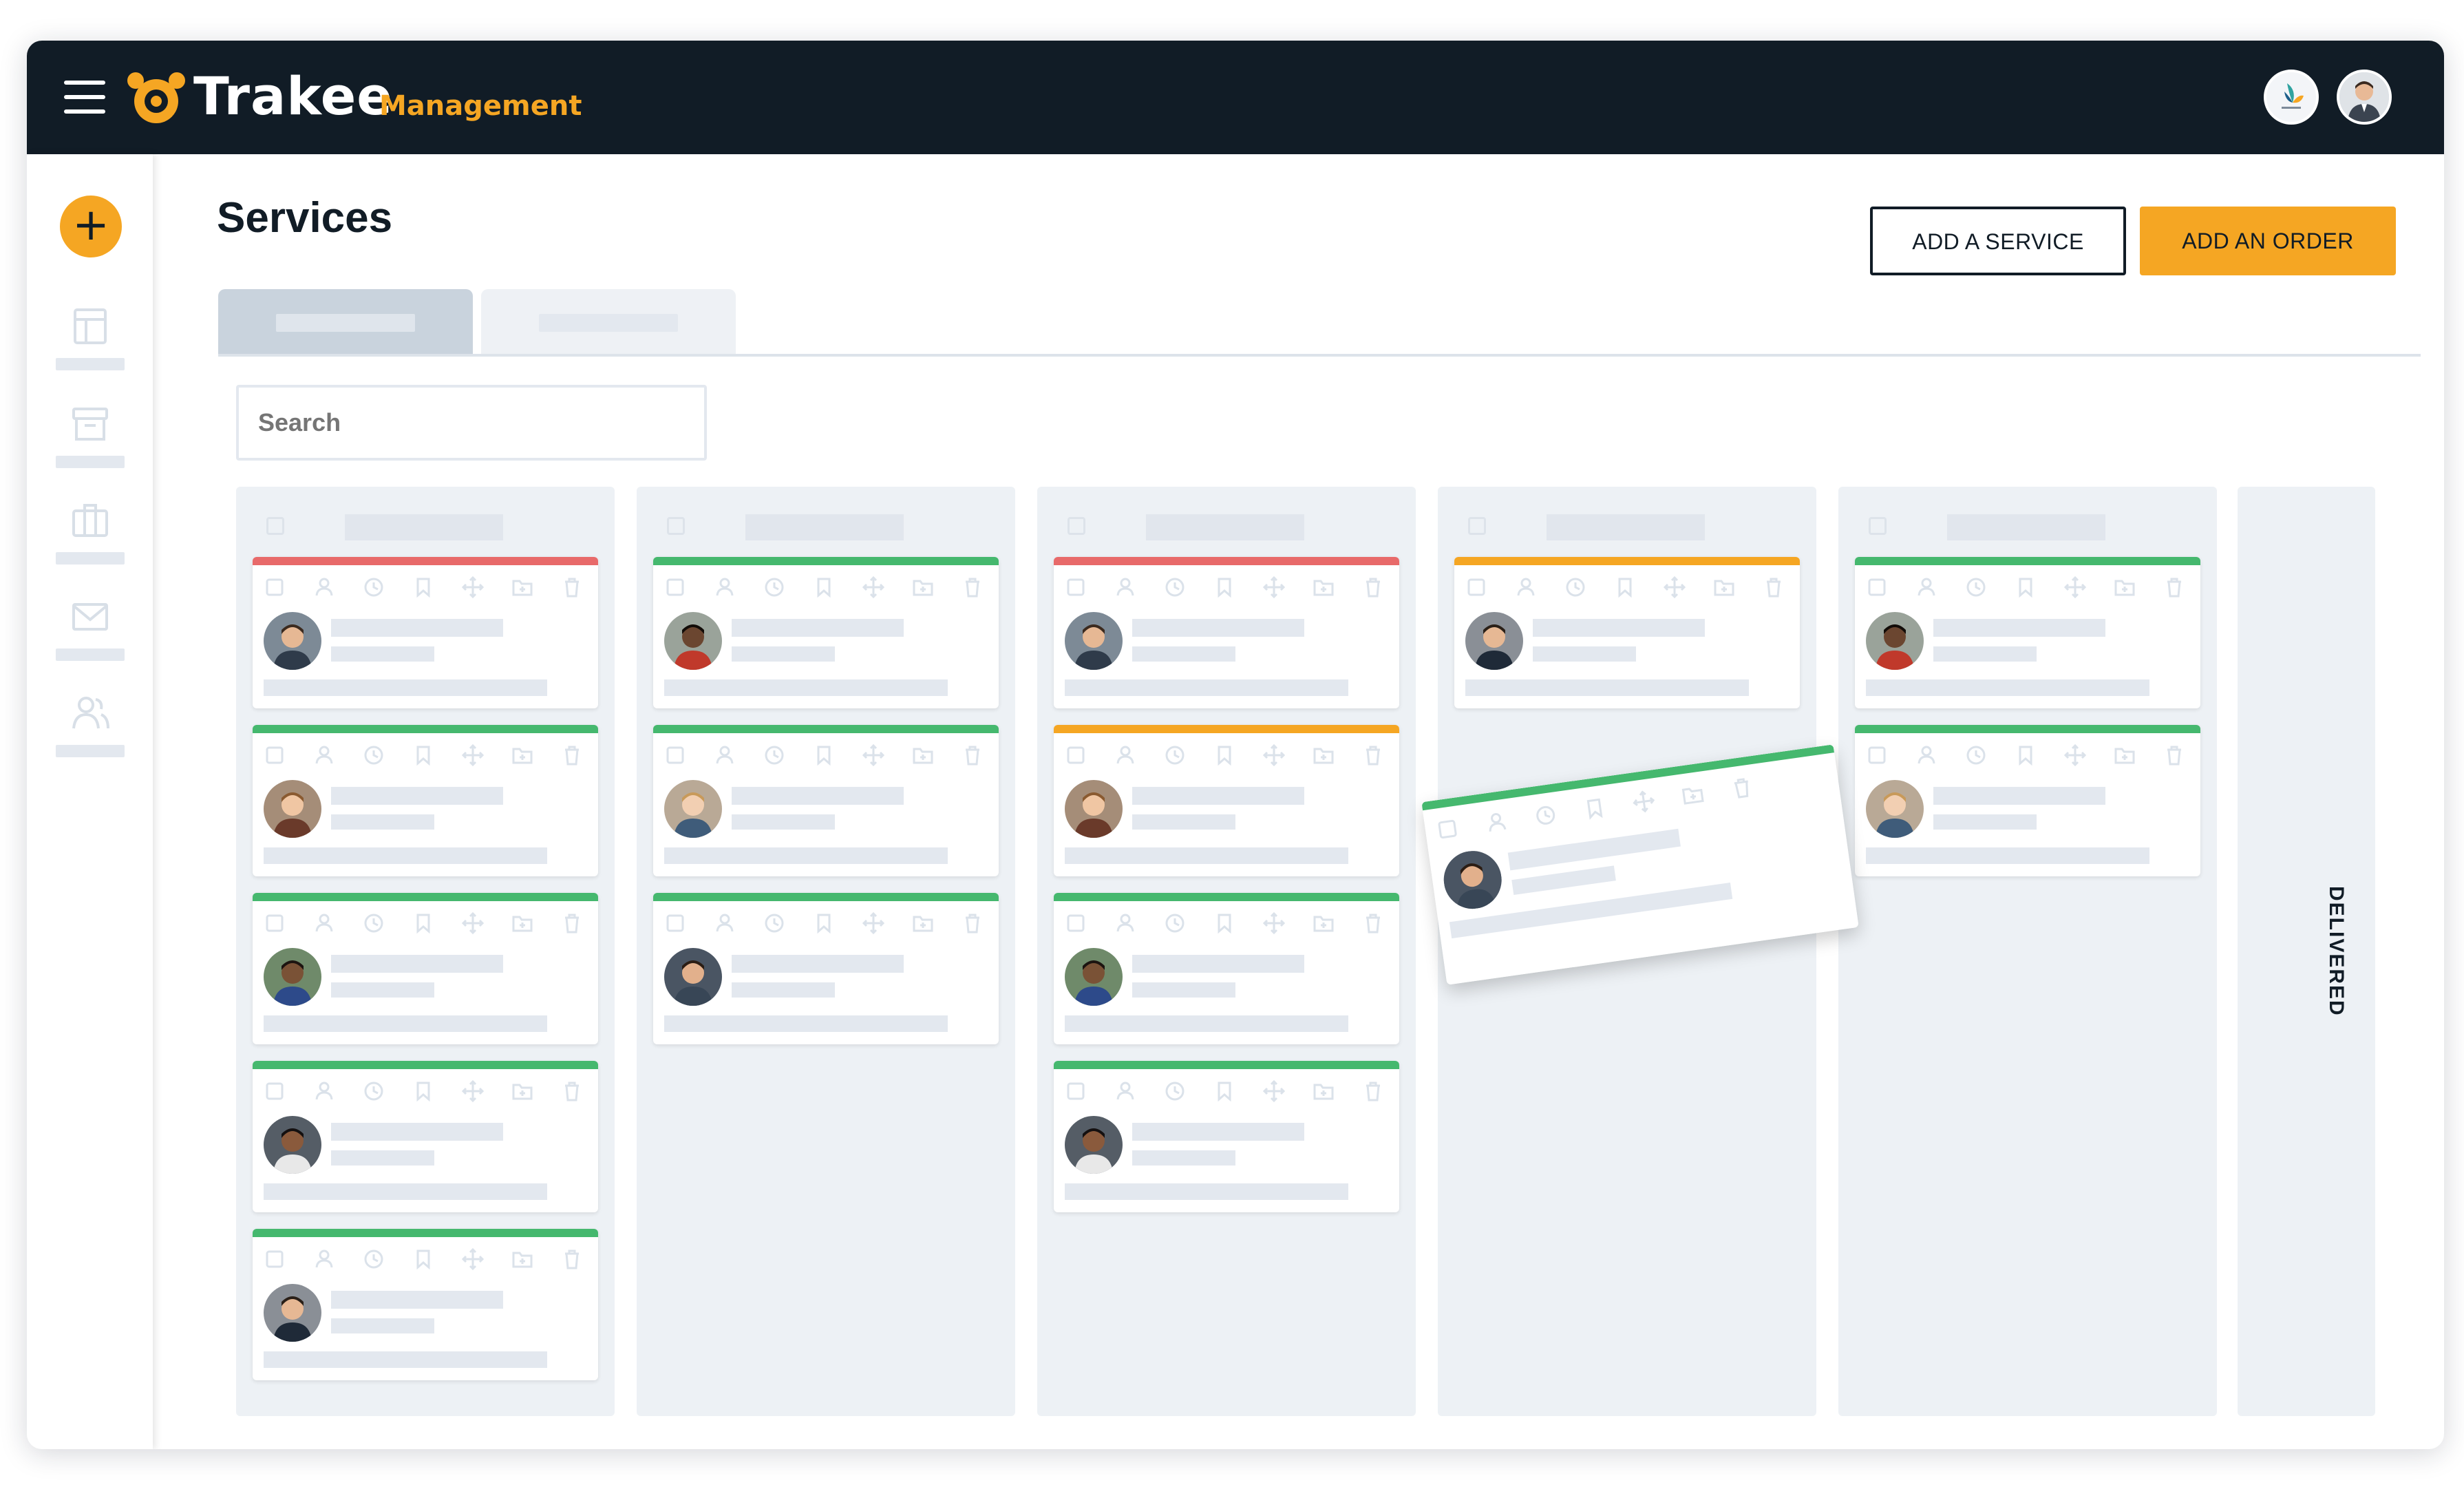 The height and width of the screenshot is (1487, 2464). Describe the element at coordinates (1998, 241) in the screenshot. I see `add-service-button: ADD A SERVICE` at that location.